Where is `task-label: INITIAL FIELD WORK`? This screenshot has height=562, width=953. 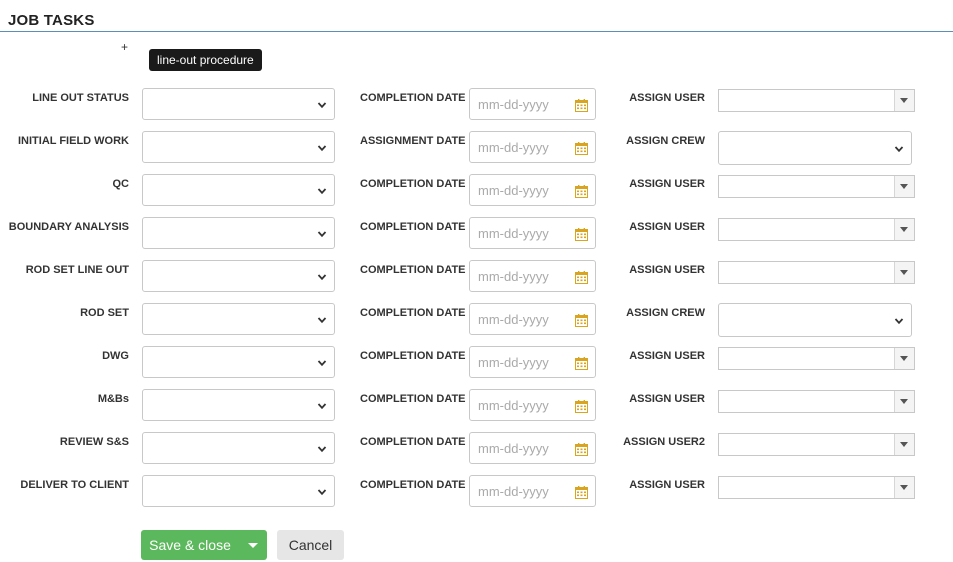
task-label: INITIAL FIELD WORK is located at coordinates (73, 141).